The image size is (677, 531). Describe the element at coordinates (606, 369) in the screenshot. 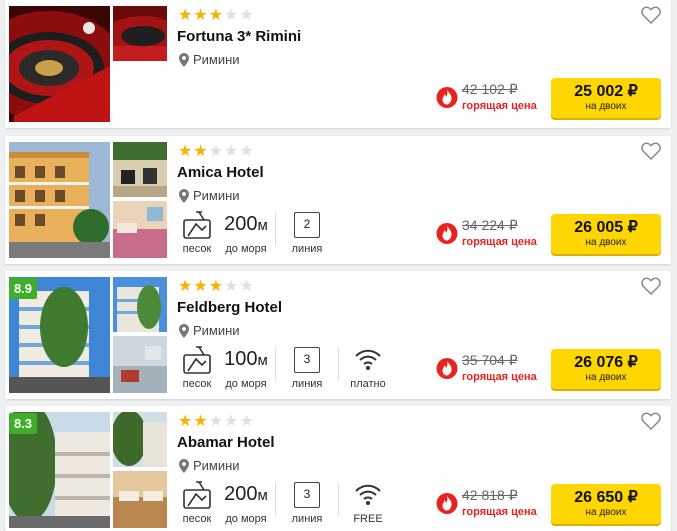

I see `price-button: 26 076 ₽ на двоих` at that location.